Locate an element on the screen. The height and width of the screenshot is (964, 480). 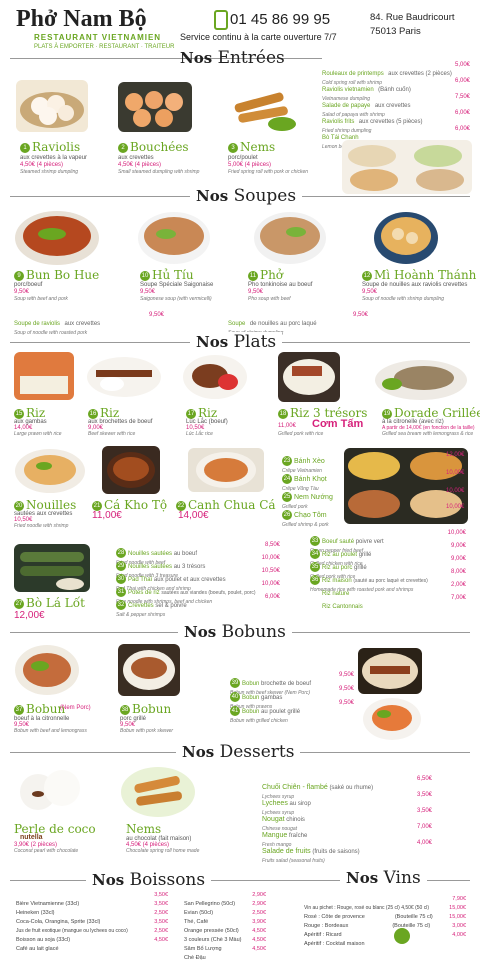
drink-item: Bière Vietnamienne (33cl) 3,50€ is located at coordinates (92, 899).